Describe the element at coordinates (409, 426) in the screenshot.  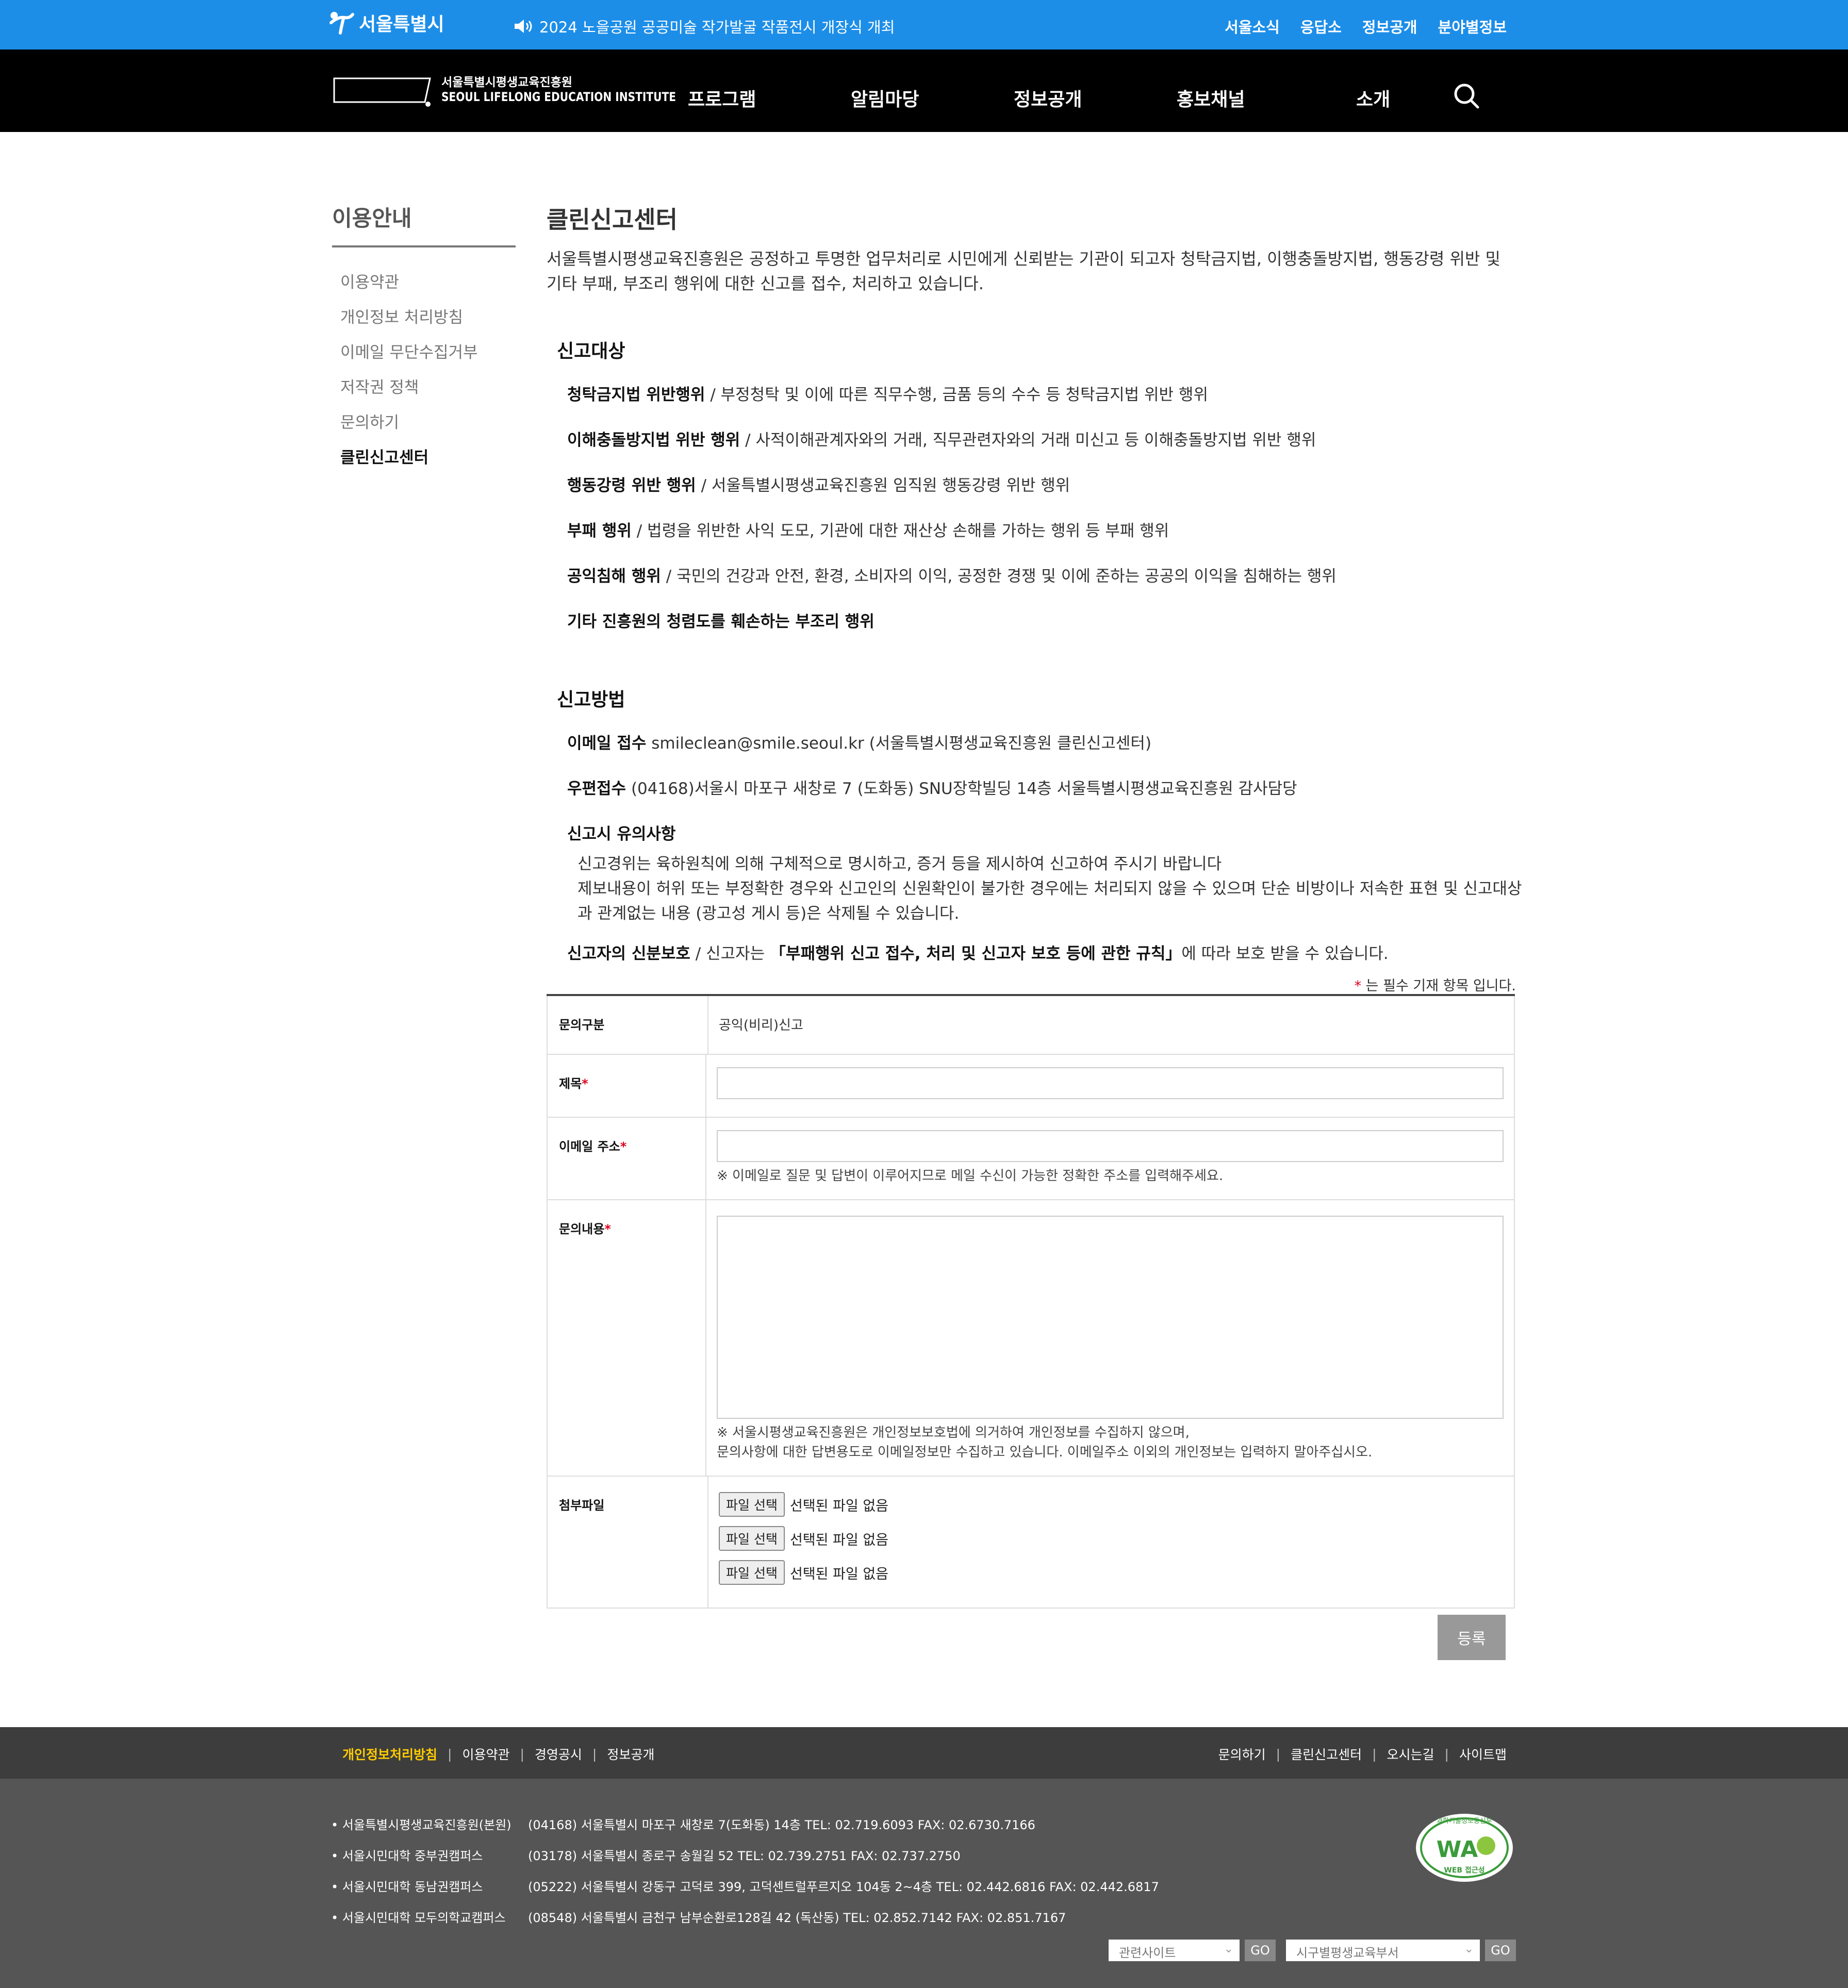
I see `sidebar-item-inquiry: 문의하기` at that location.